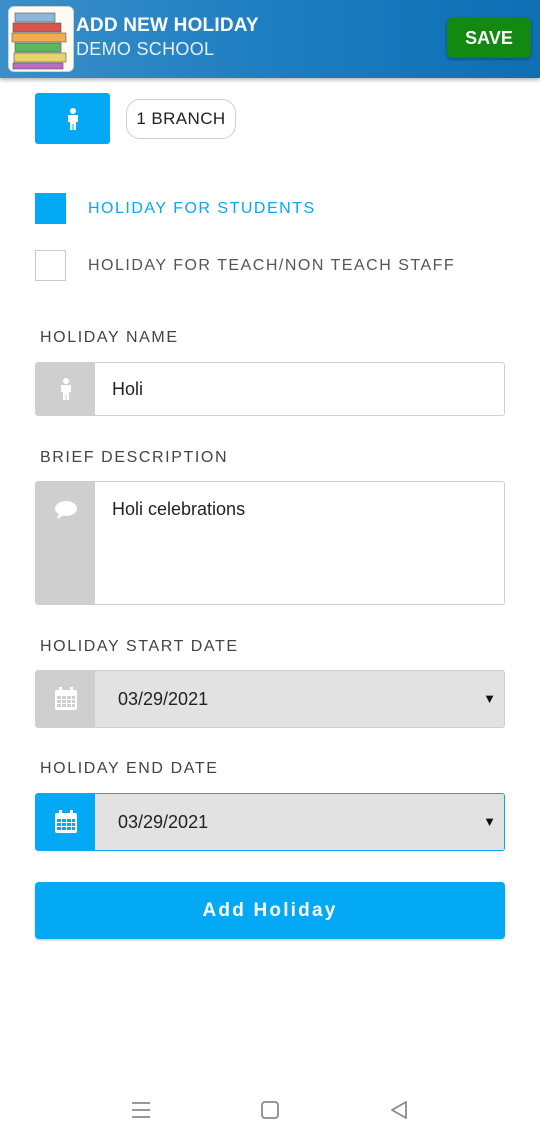  Describe the element at coordinates (134, 457) in the screenshot. I see `description-label: BRIEF DESCRIPTION` at that location.